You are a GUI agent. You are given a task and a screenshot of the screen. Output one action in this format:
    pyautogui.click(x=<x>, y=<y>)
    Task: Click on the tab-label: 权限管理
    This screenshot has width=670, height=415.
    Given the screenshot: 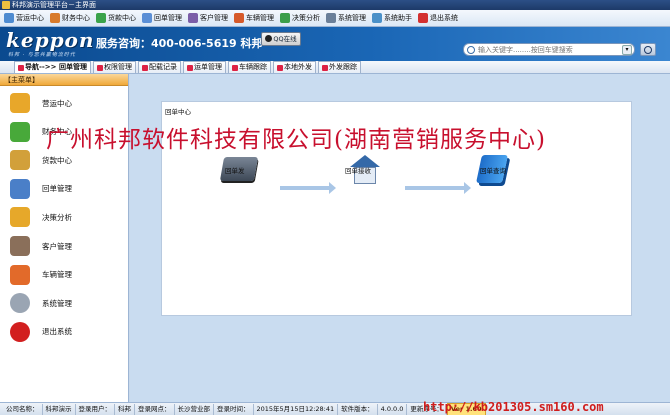 What is the action you would take?
    pyautogui.click(x=117, y=67)
    